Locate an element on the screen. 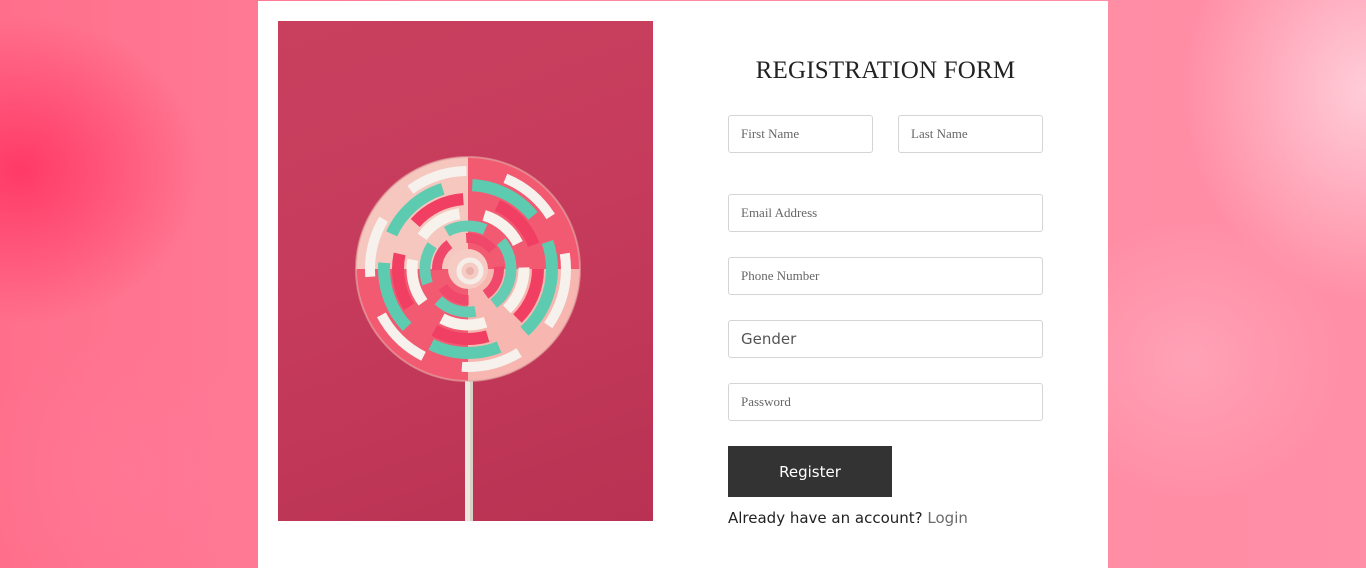  form-title: REGISTRATION FORM is located at coordinates (885, 70).